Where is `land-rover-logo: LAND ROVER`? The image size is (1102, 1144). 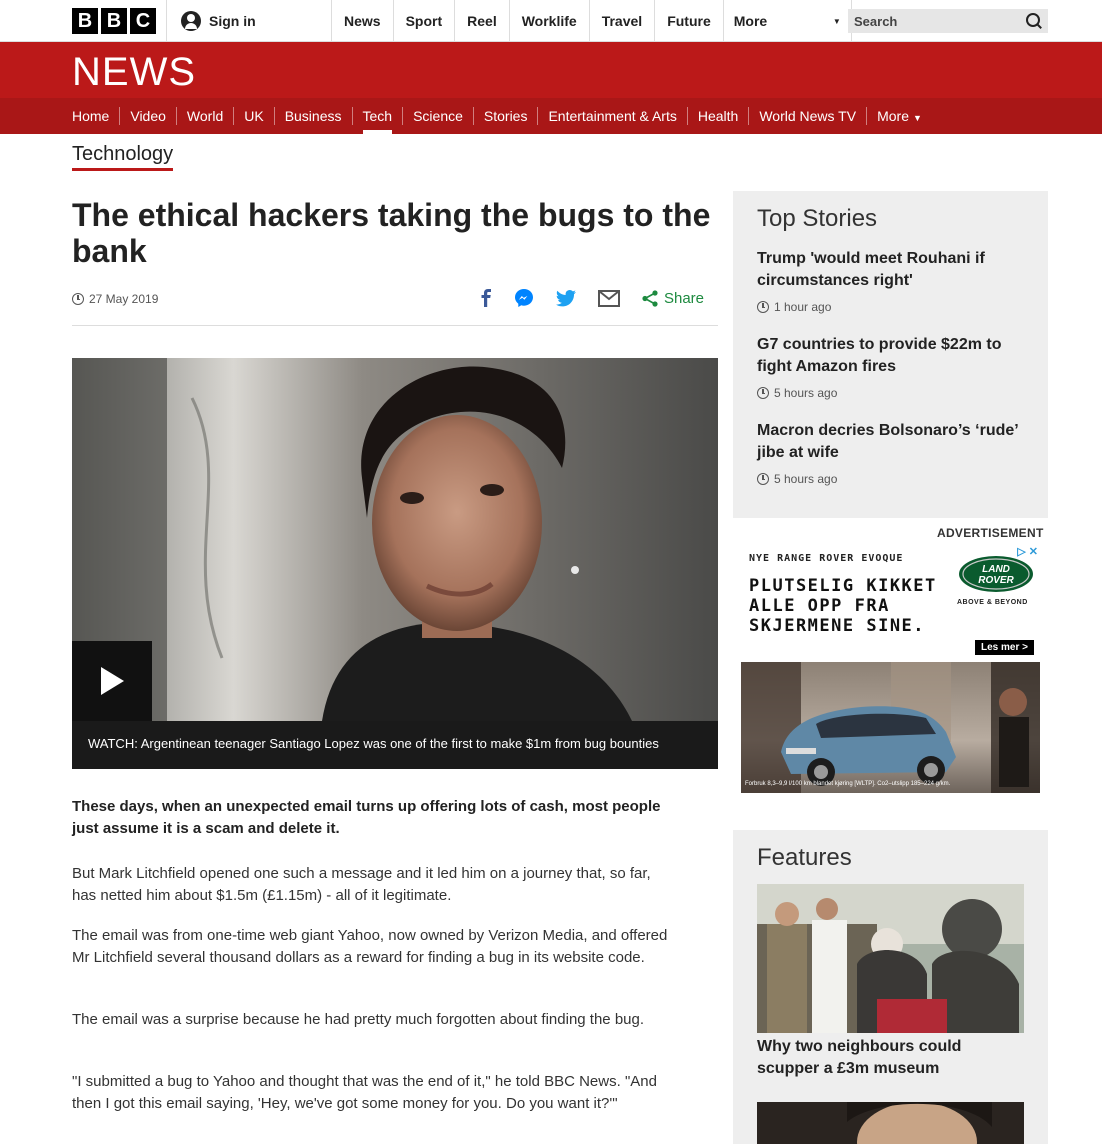 land-rover-logo: LAND ROVER is located at coordinates (996, 574).